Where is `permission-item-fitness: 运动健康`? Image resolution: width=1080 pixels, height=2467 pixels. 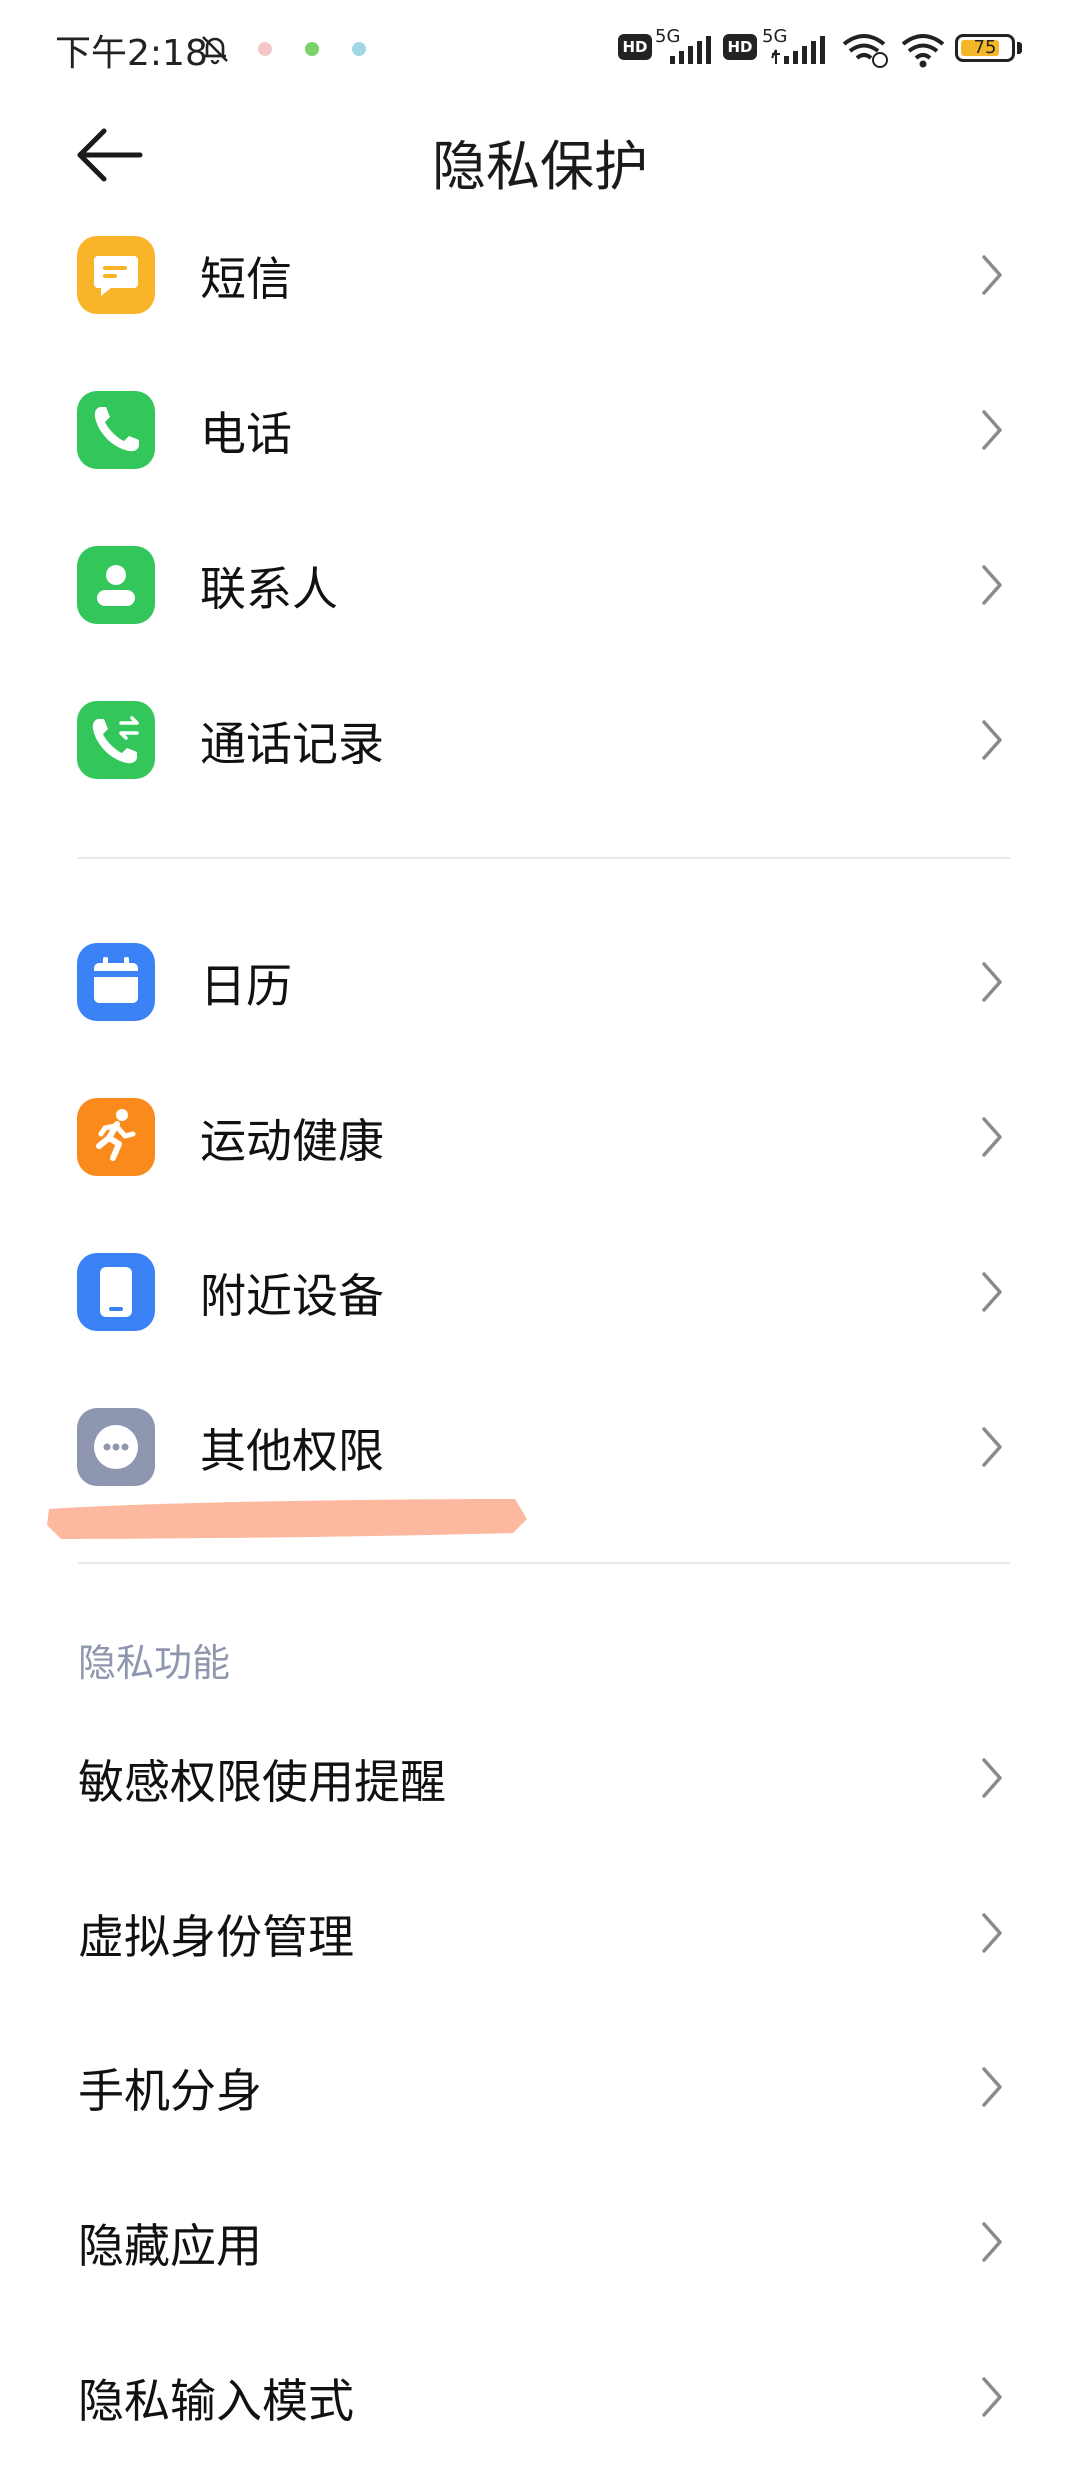
permission-item-fitness: 运动健康 is located at coordinates (540, 1137).